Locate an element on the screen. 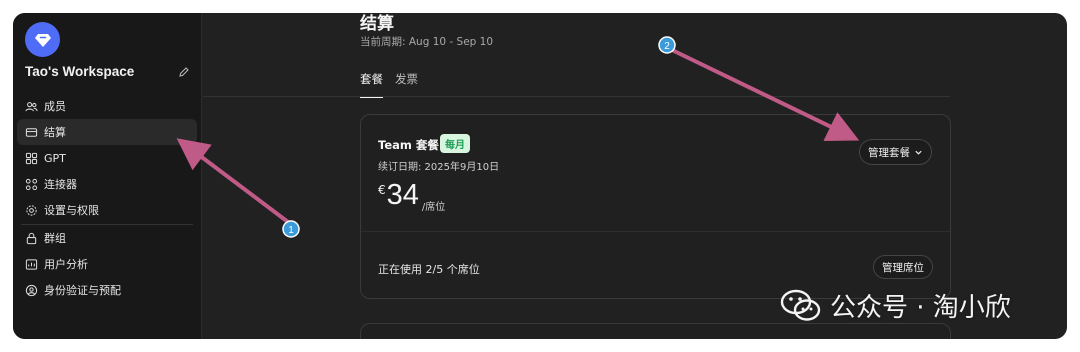 Image resolution: width=1080 pixels, height=352 pixels. sidebar-item-label: 用户分析 is located at coordinates (66, 264).